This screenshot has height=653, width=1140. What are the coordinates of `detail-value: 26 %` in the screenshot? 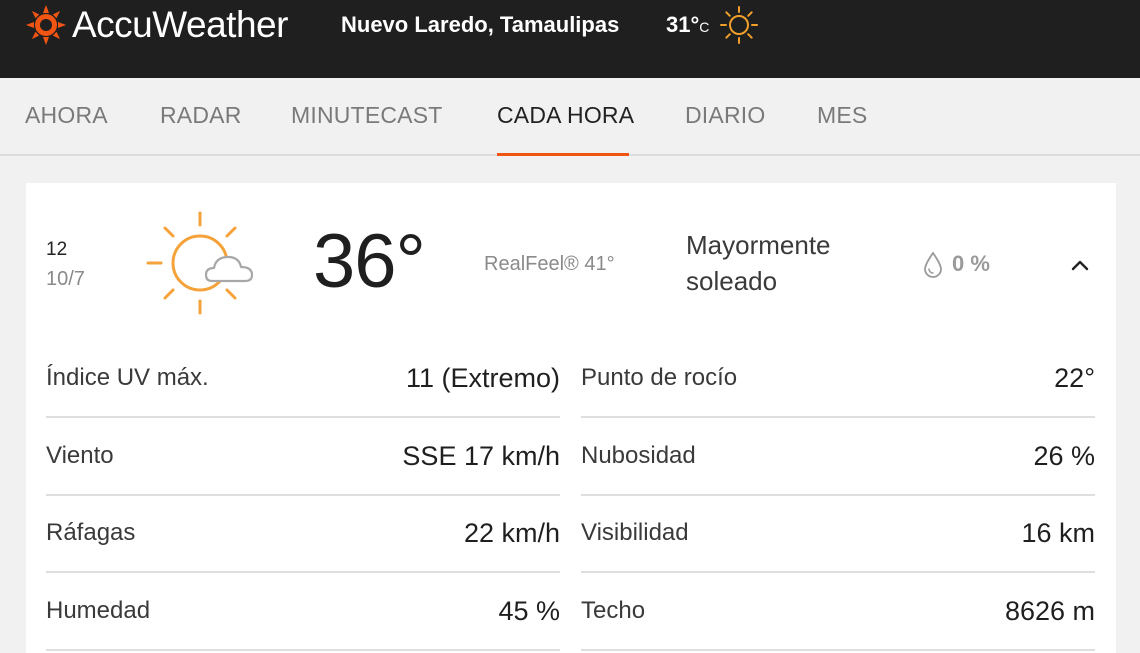 It's located at (1064, 456).